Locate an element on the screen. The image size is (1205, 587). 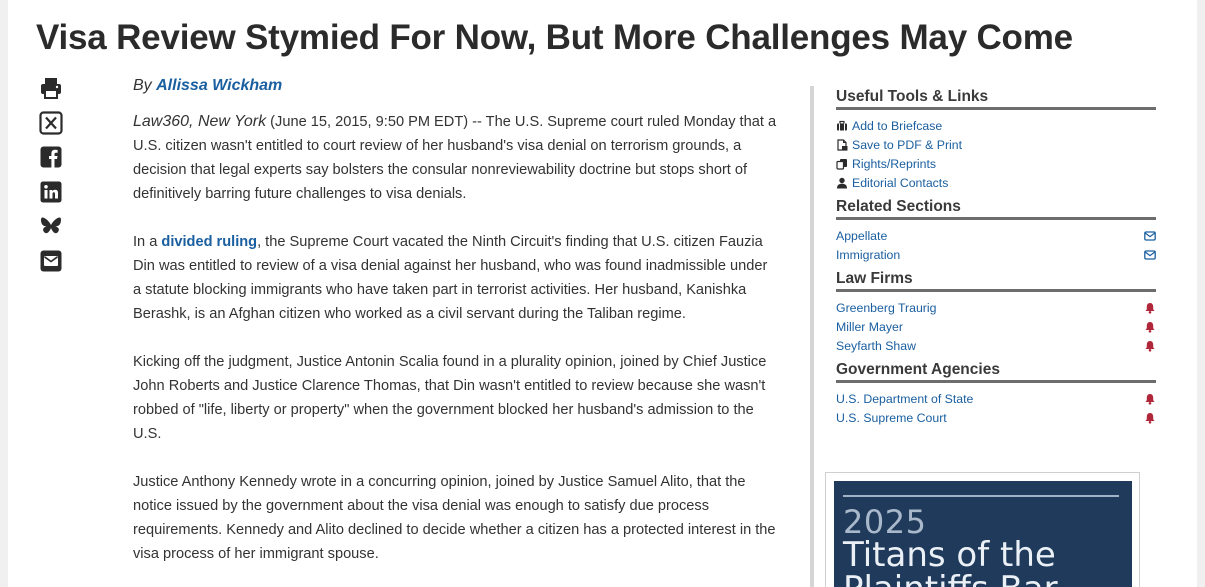
bluesky-icon is located at coordinates (51, 226).